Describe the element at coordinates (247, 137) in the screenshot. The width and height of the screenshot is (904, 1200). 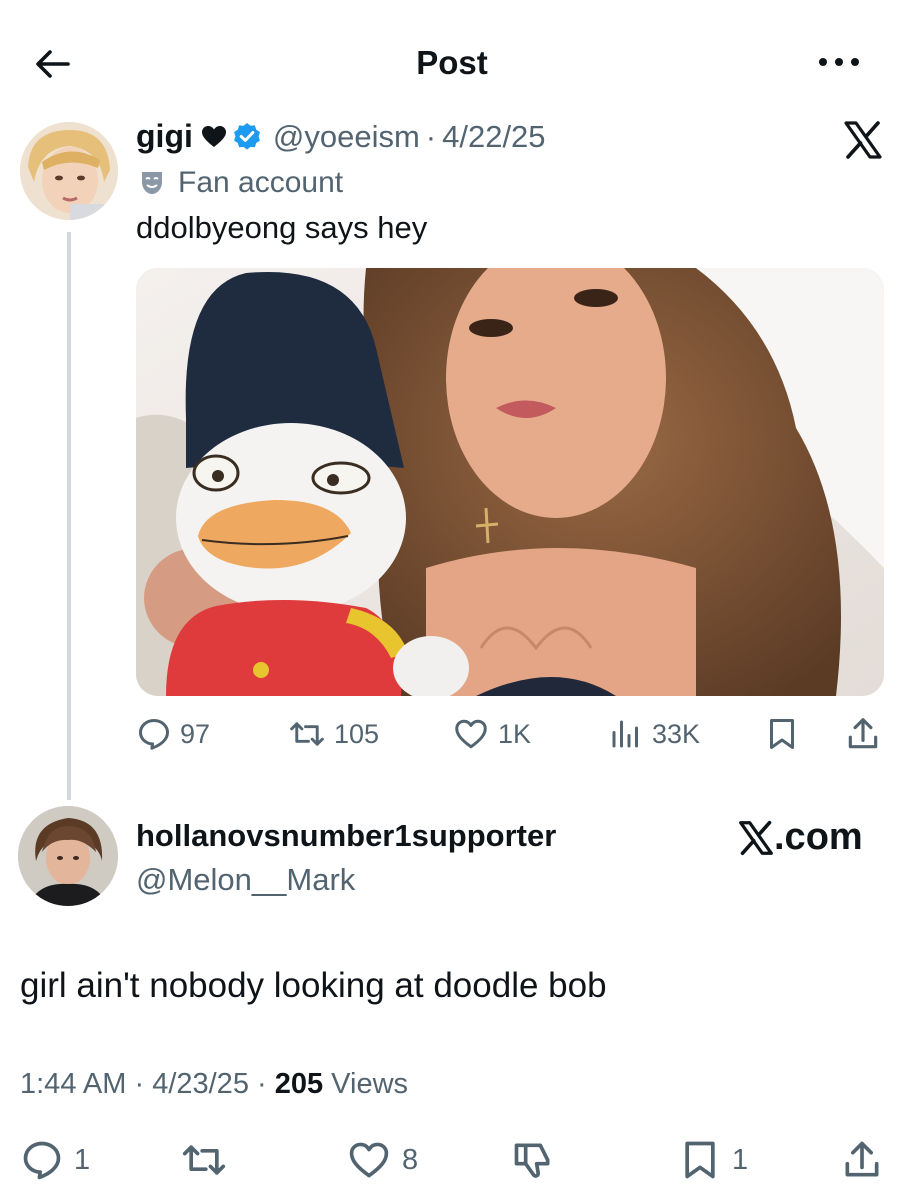
I see `verified-icon` at that location.